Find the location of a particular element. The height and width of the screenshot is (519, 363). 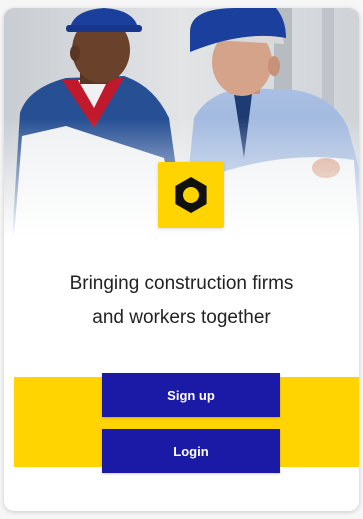

login-button: Login is located at coordinates (191, 451).